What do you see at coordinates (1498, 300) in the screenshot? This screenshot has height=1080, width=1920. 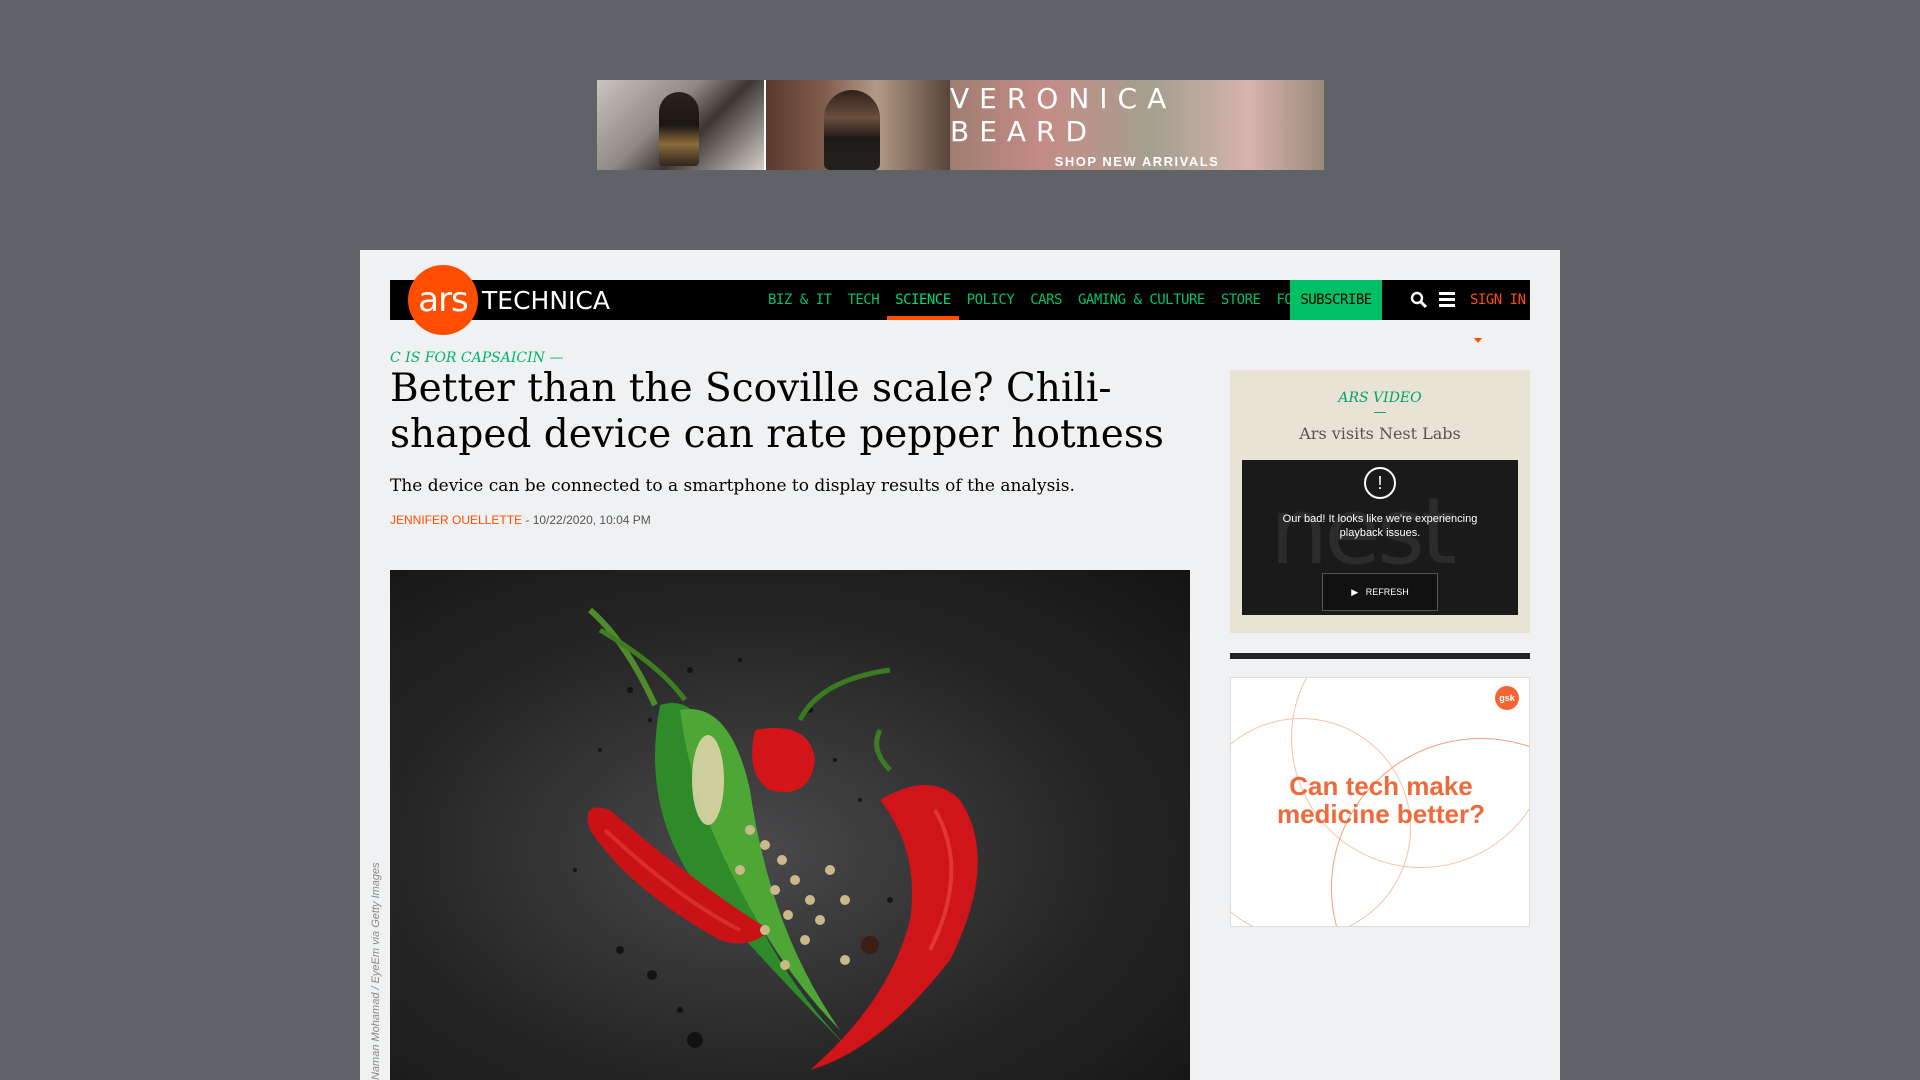 I see `sign-in-label: SIGN IN` at bounding box center [1498, 300].